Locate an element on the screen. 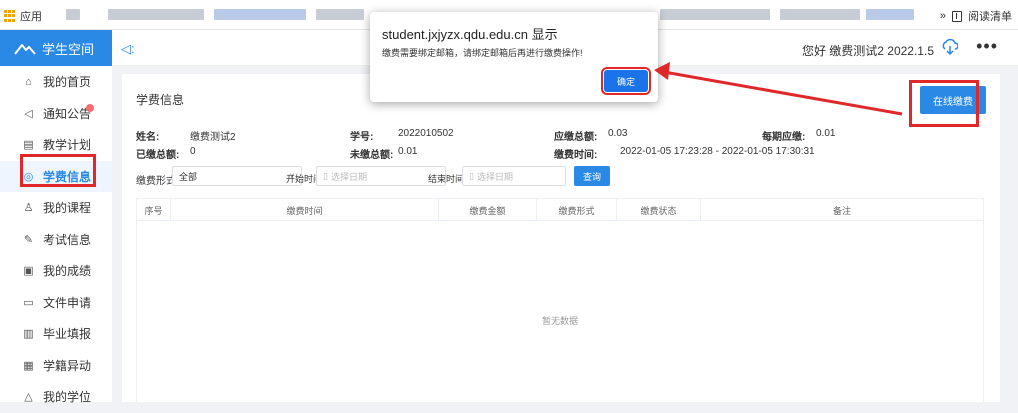  total-unpaid-label: 未缴总额: is located at coordinates (372, 155).